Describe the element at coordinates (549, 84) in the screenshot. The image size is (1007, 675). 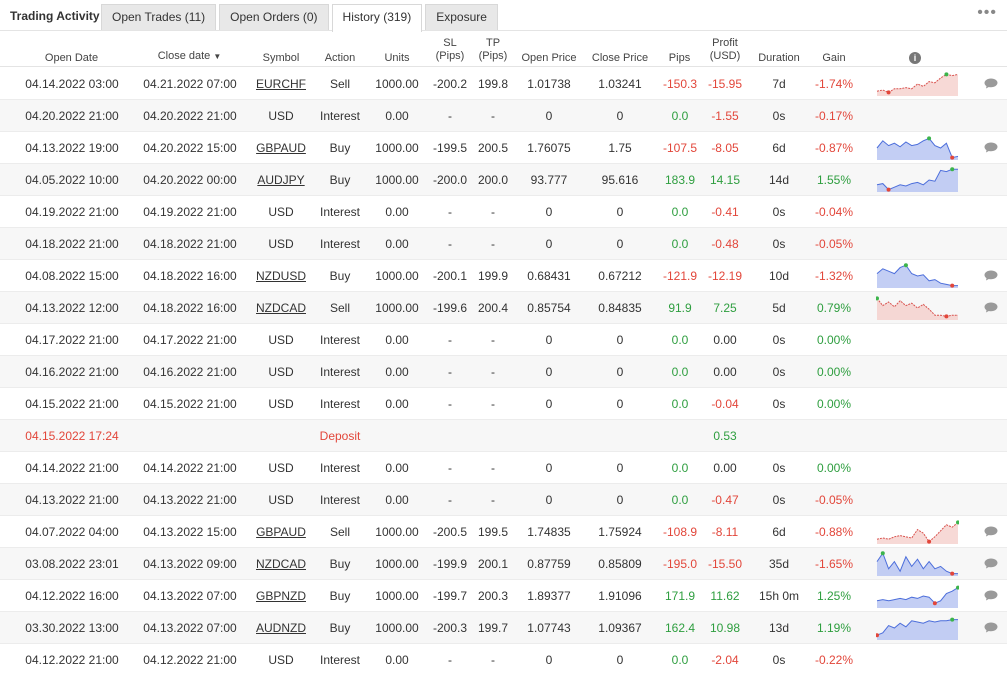
I see `open-price-cell: 1.01738` at that location.